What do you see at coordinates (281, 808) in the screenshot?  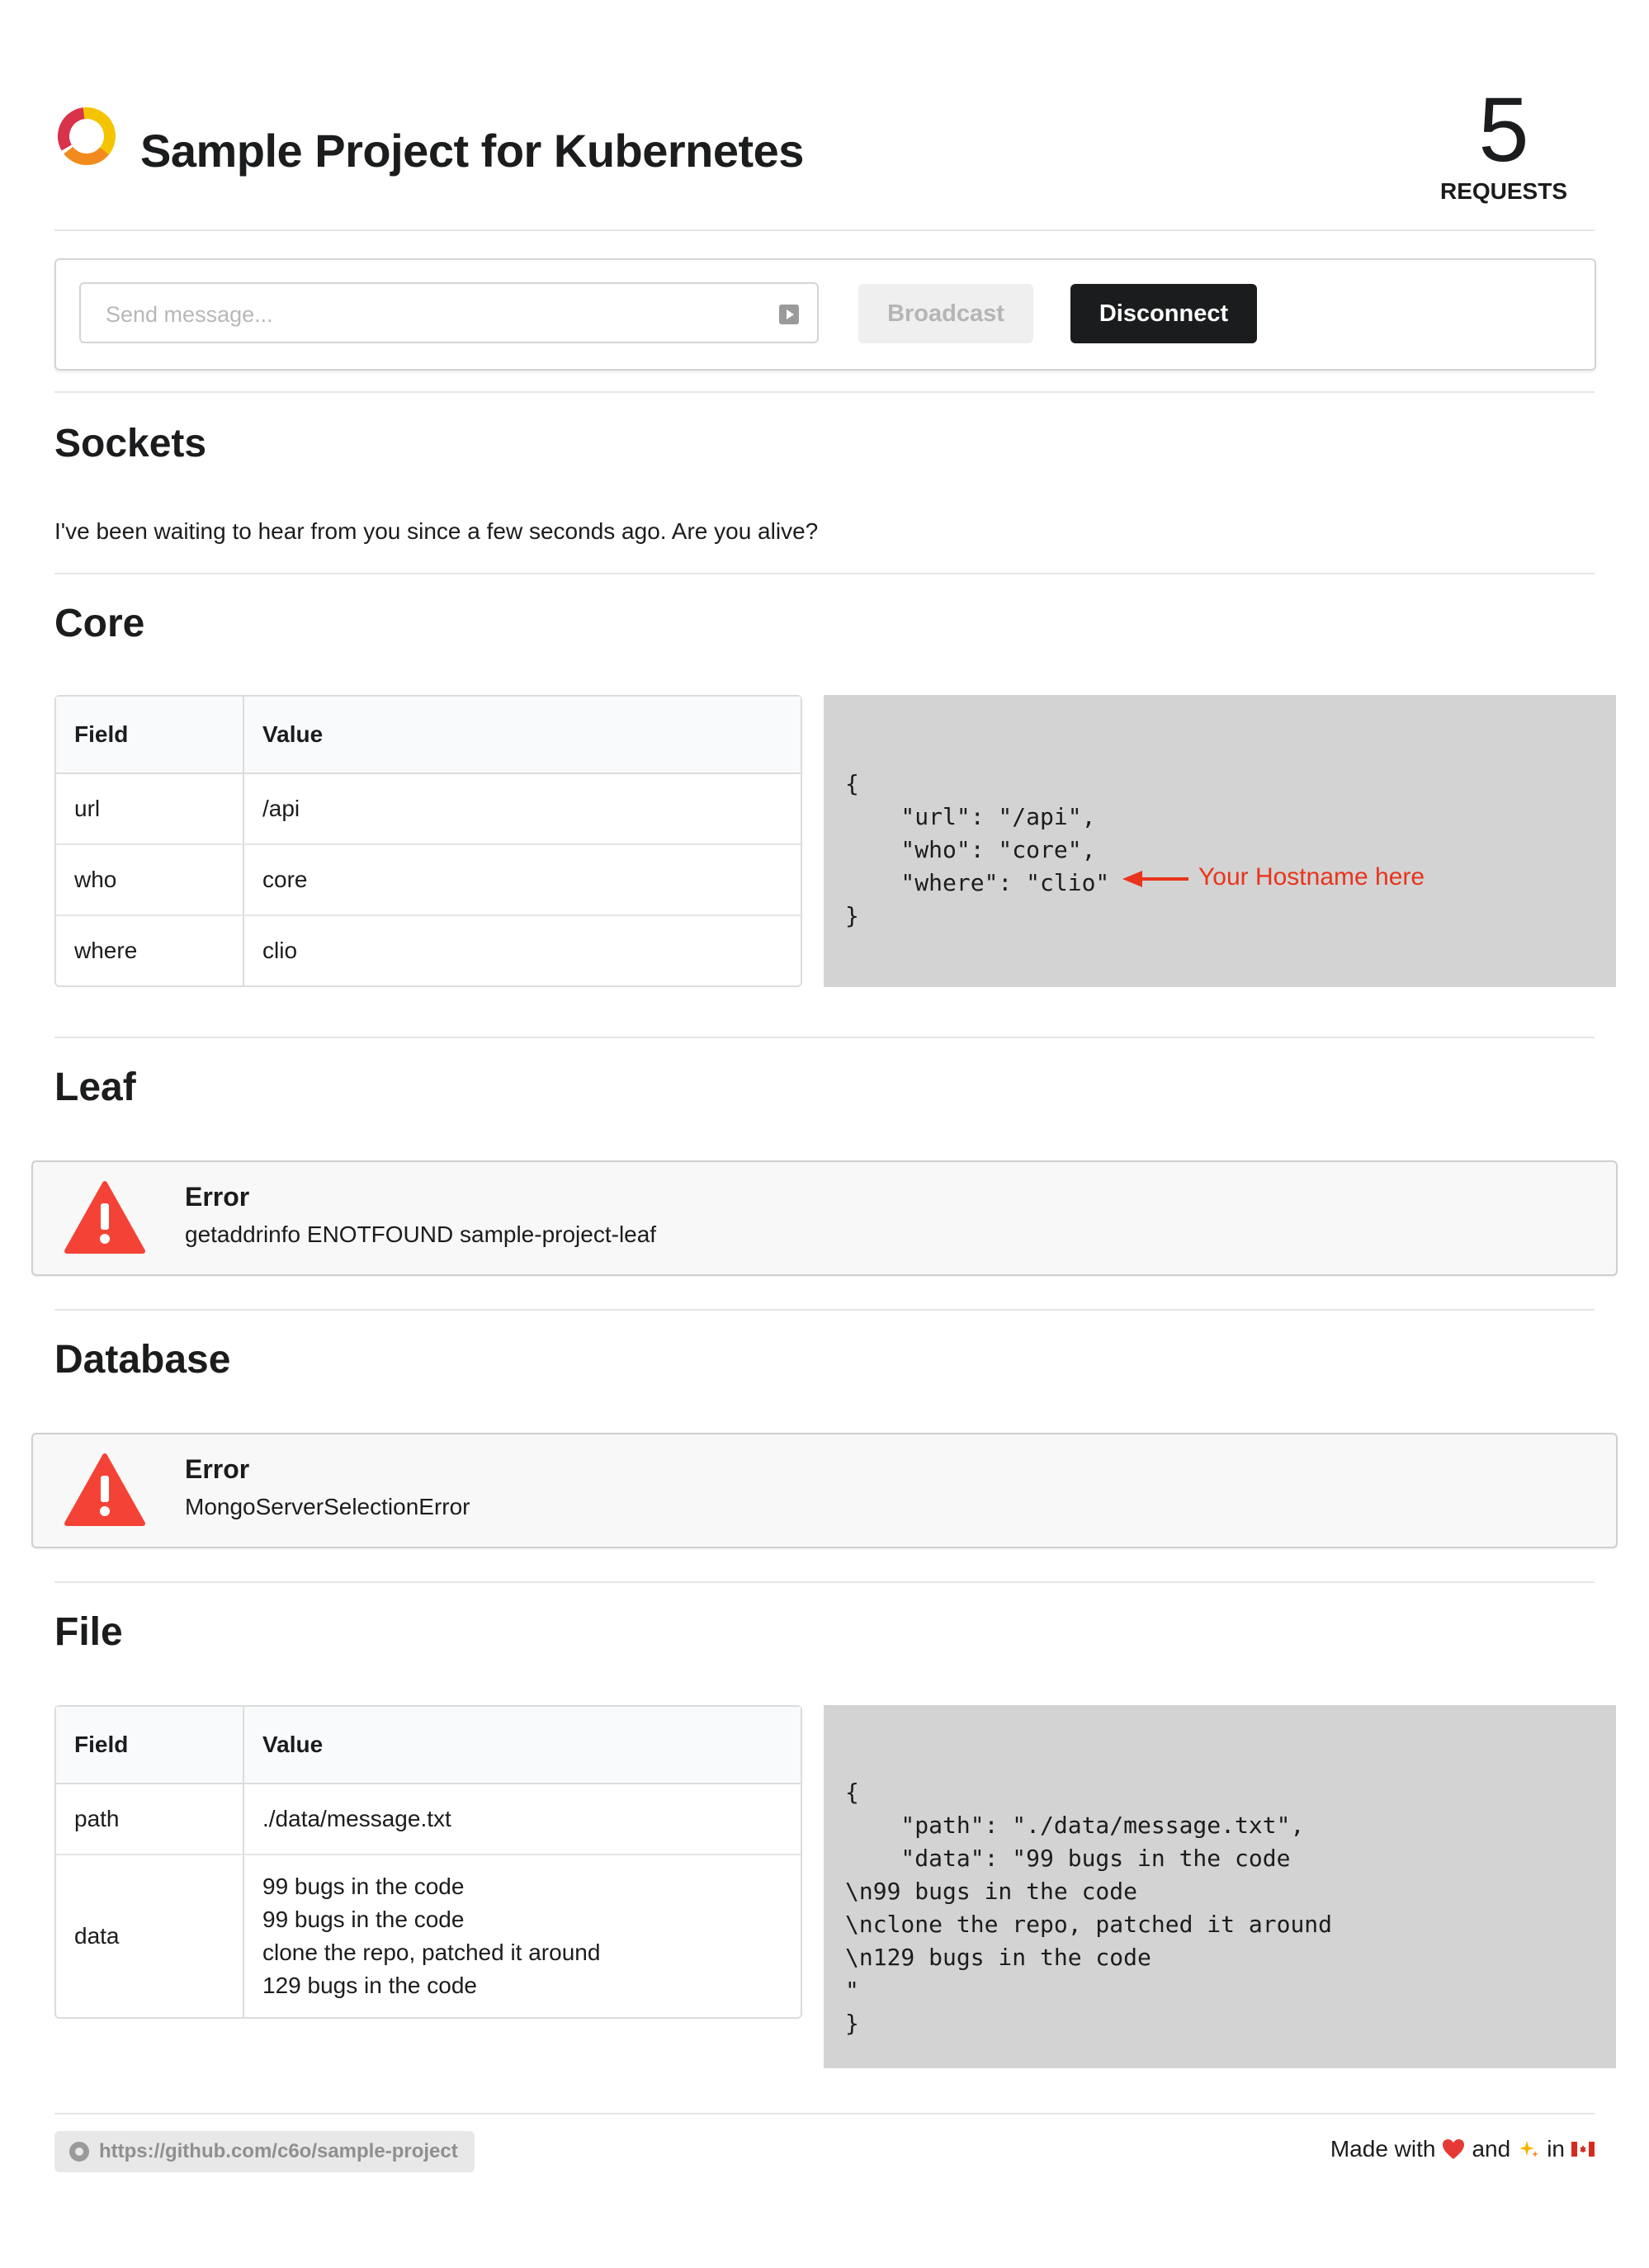 I see `value-cell: /api` at bounding box center [281, 808].